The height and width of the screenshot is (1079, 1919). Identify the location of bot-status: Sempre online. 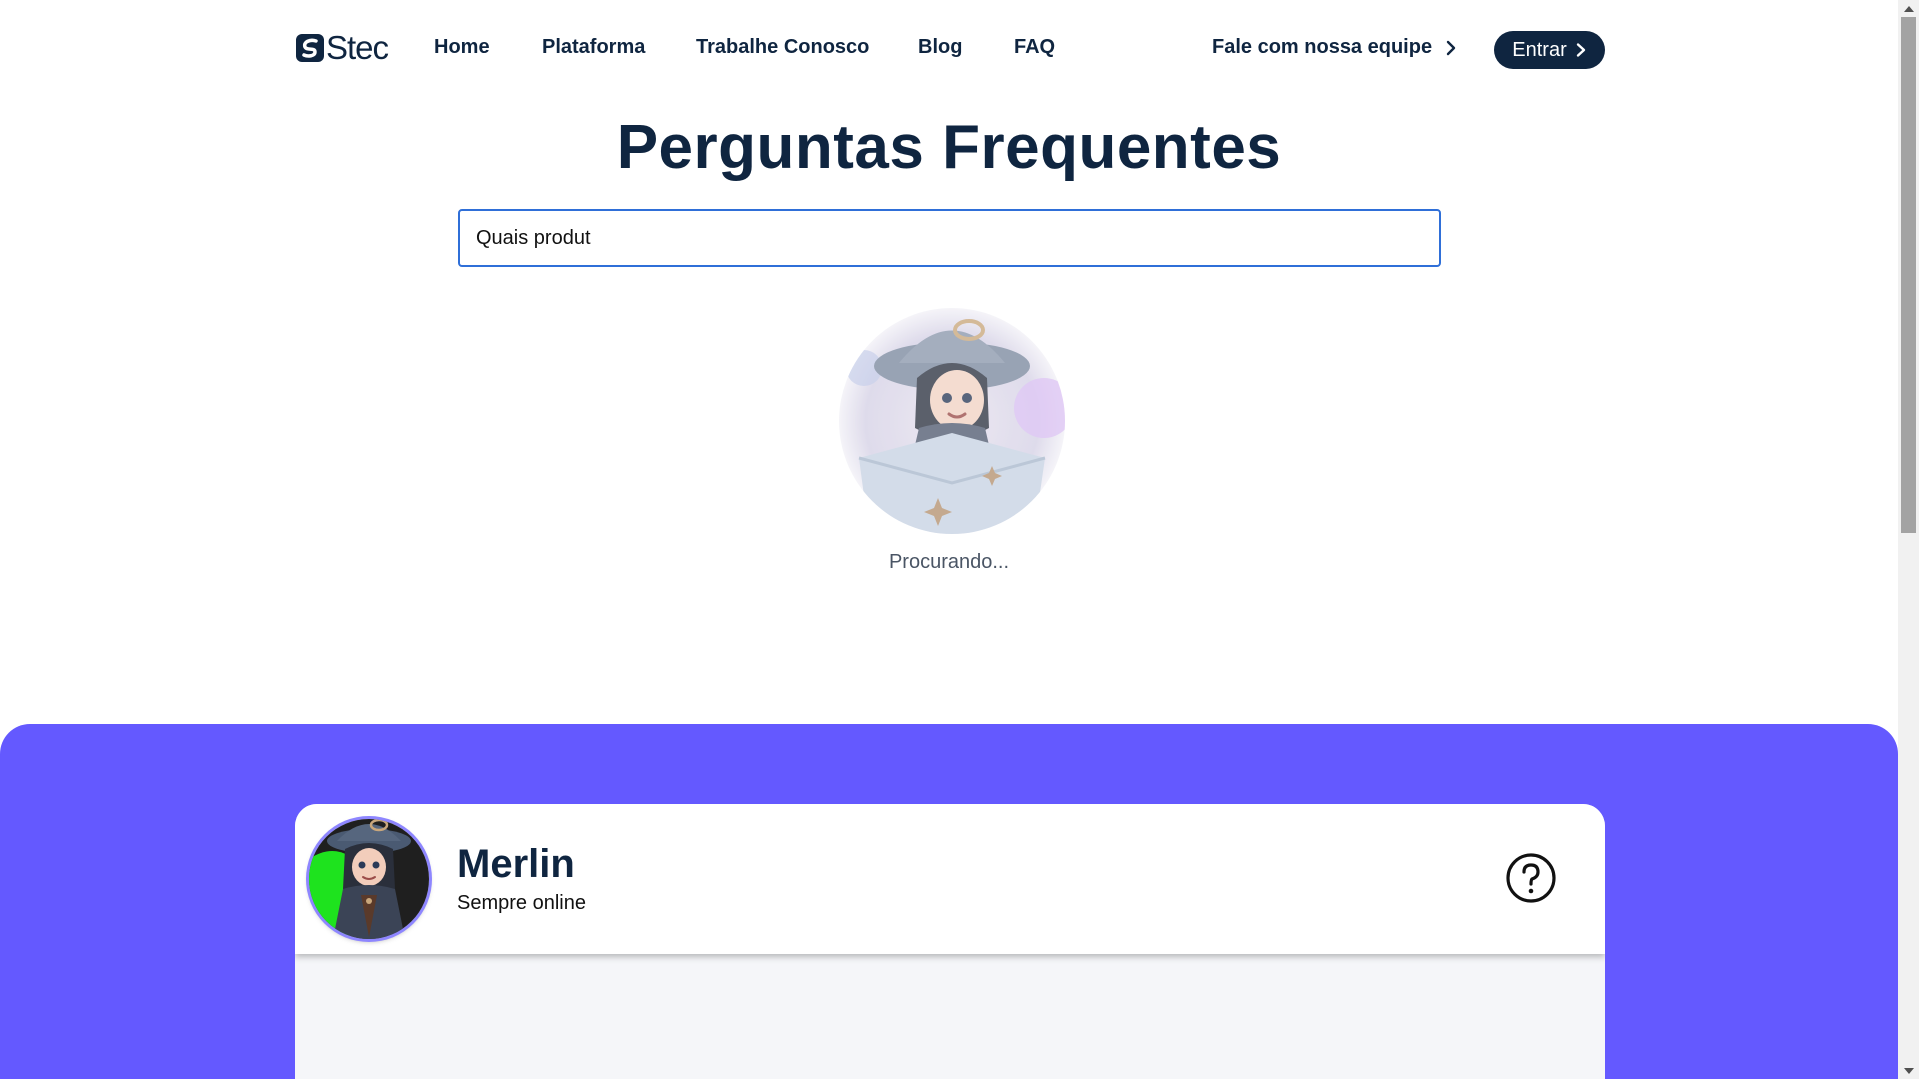
(521, 903).